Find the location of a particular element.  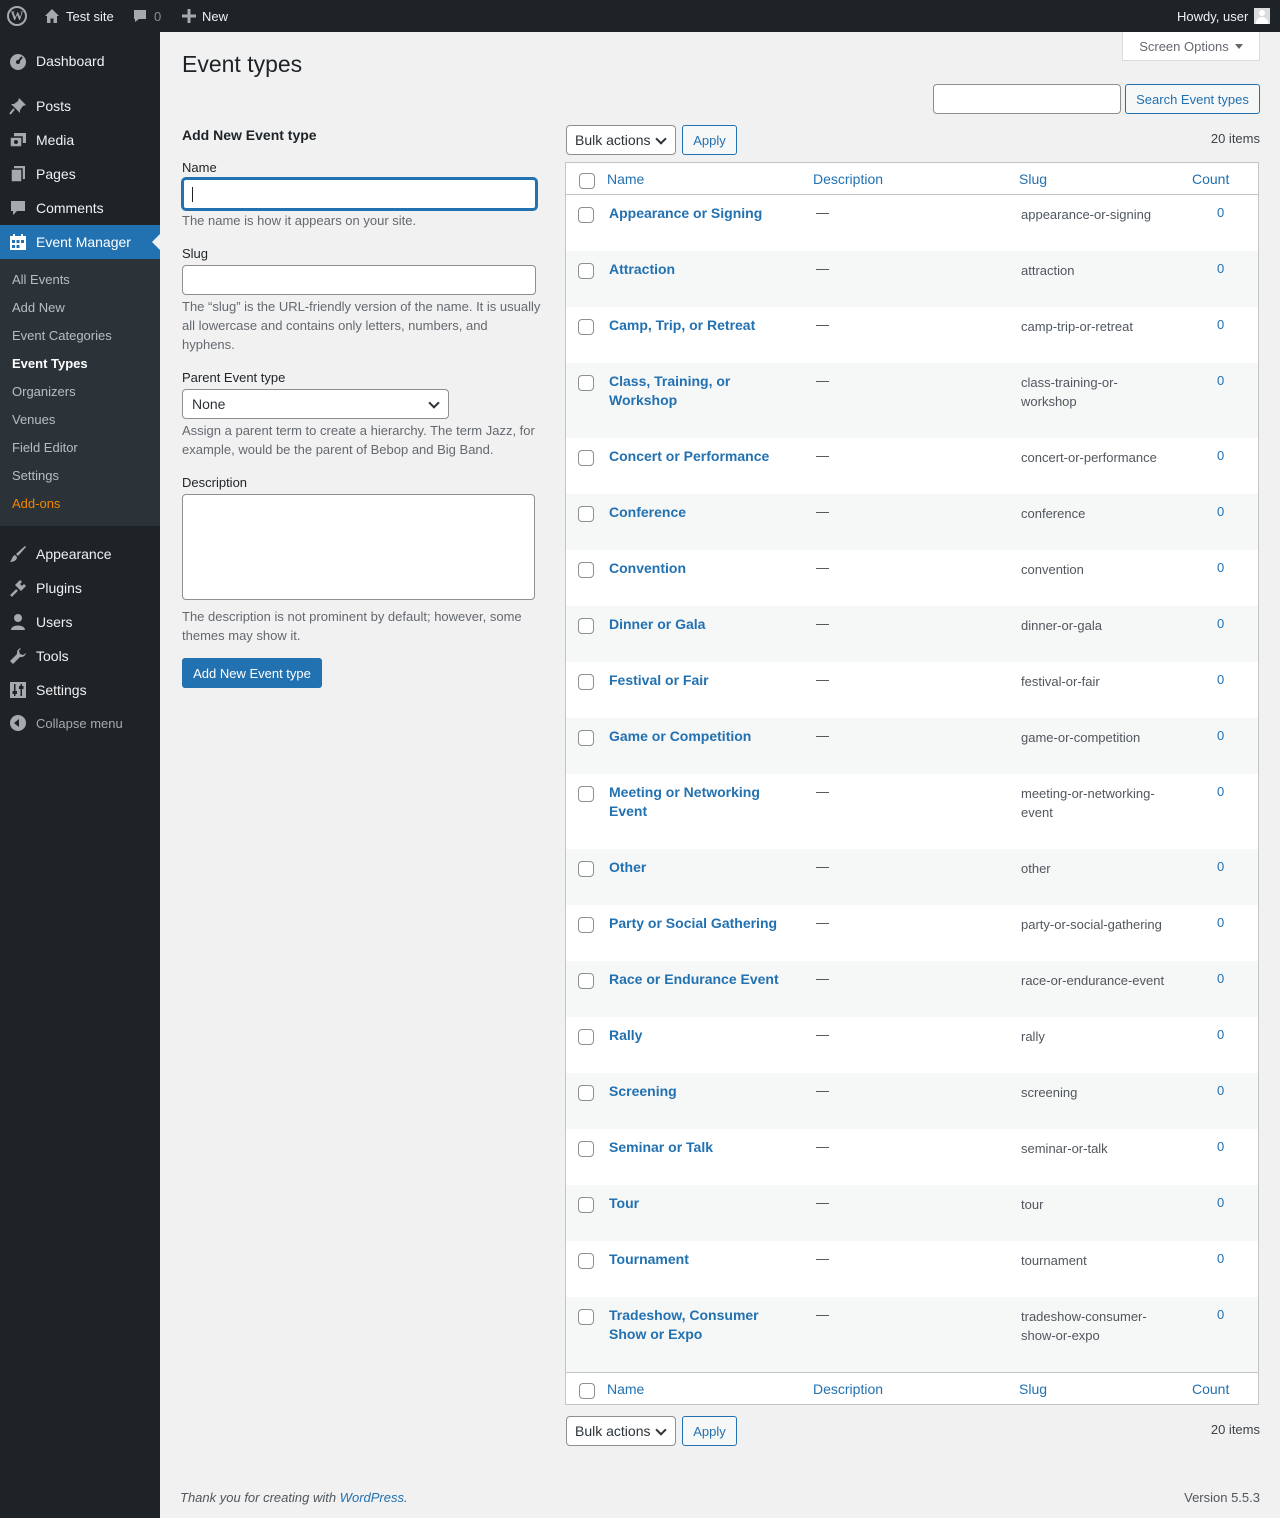

collapse-menu-button: Collapse menu is located at coordinates (61, 723).